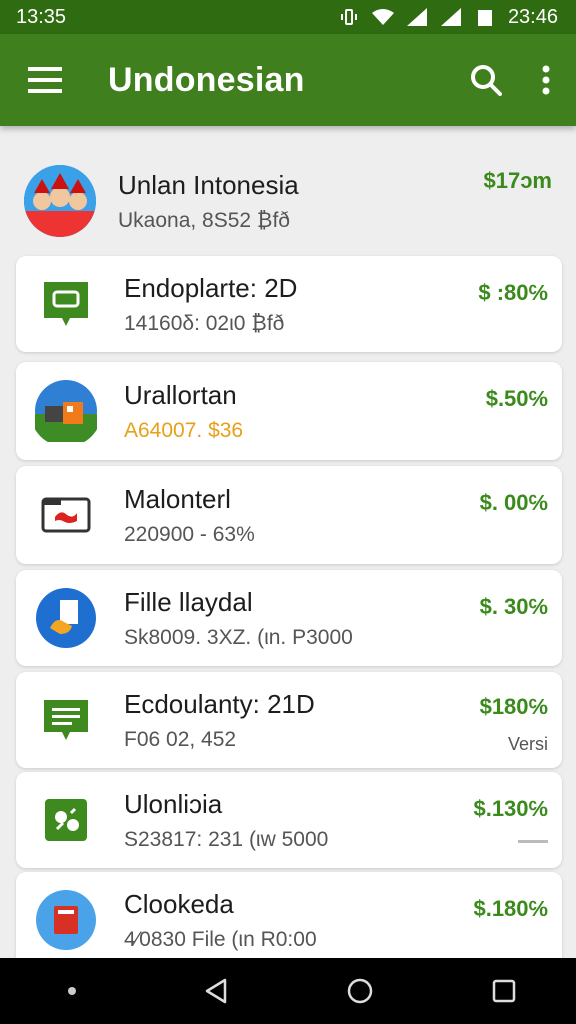 This screenshot has height=1024, width=576. I want to click on browser-window-icon, so click(66, 515).